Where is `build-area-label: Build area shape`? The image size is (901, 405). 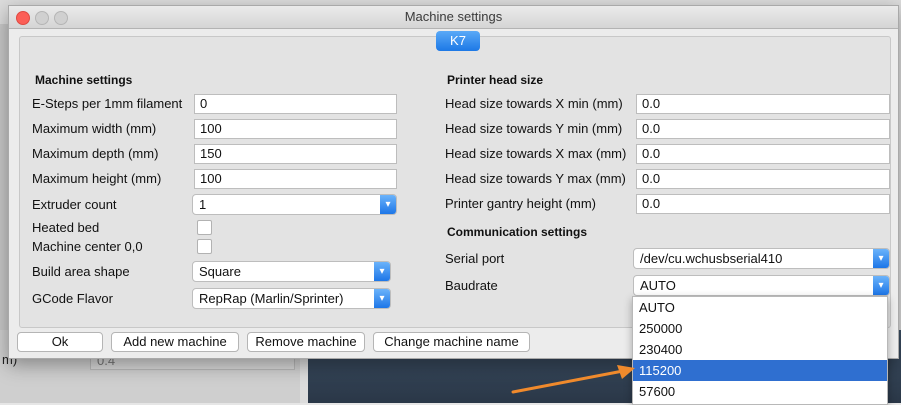 build-area-label: Build area shape is located at coordinates (81, 271).